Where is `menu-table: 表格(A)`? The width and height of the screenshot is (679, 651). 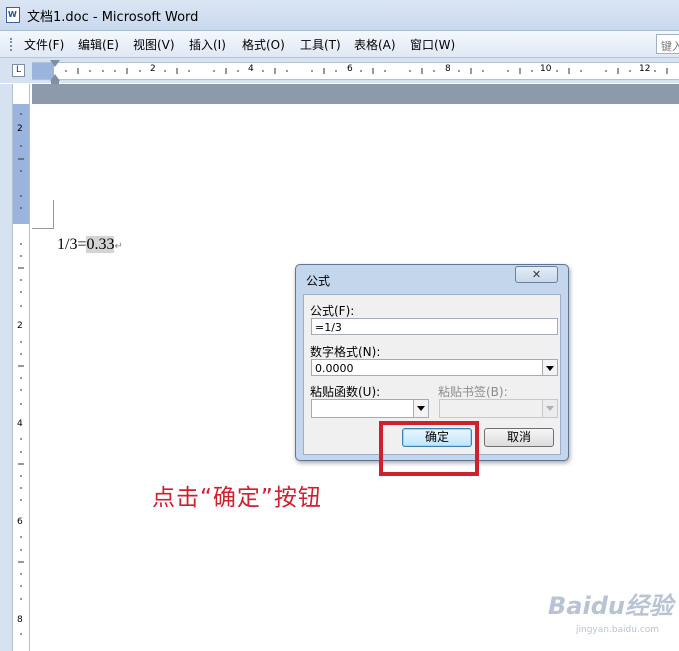 menu-table: 表格(A) is located at coordinates (375, 44).